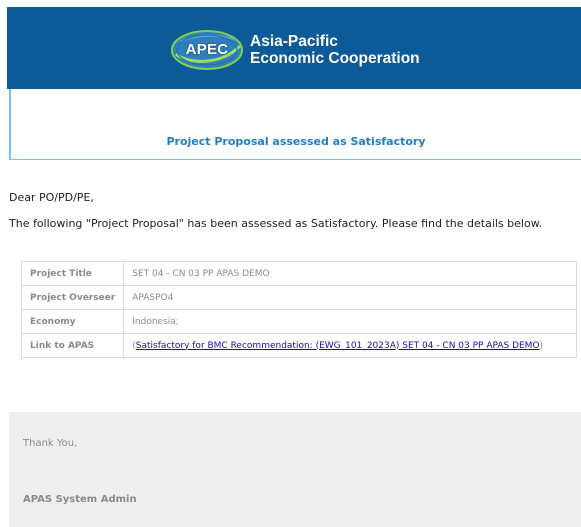 This screenshot has height=527, width=581. Describe the element at coordinates (80, 499) in the screenshot. I see `signature: APAS System Admin` at that location.